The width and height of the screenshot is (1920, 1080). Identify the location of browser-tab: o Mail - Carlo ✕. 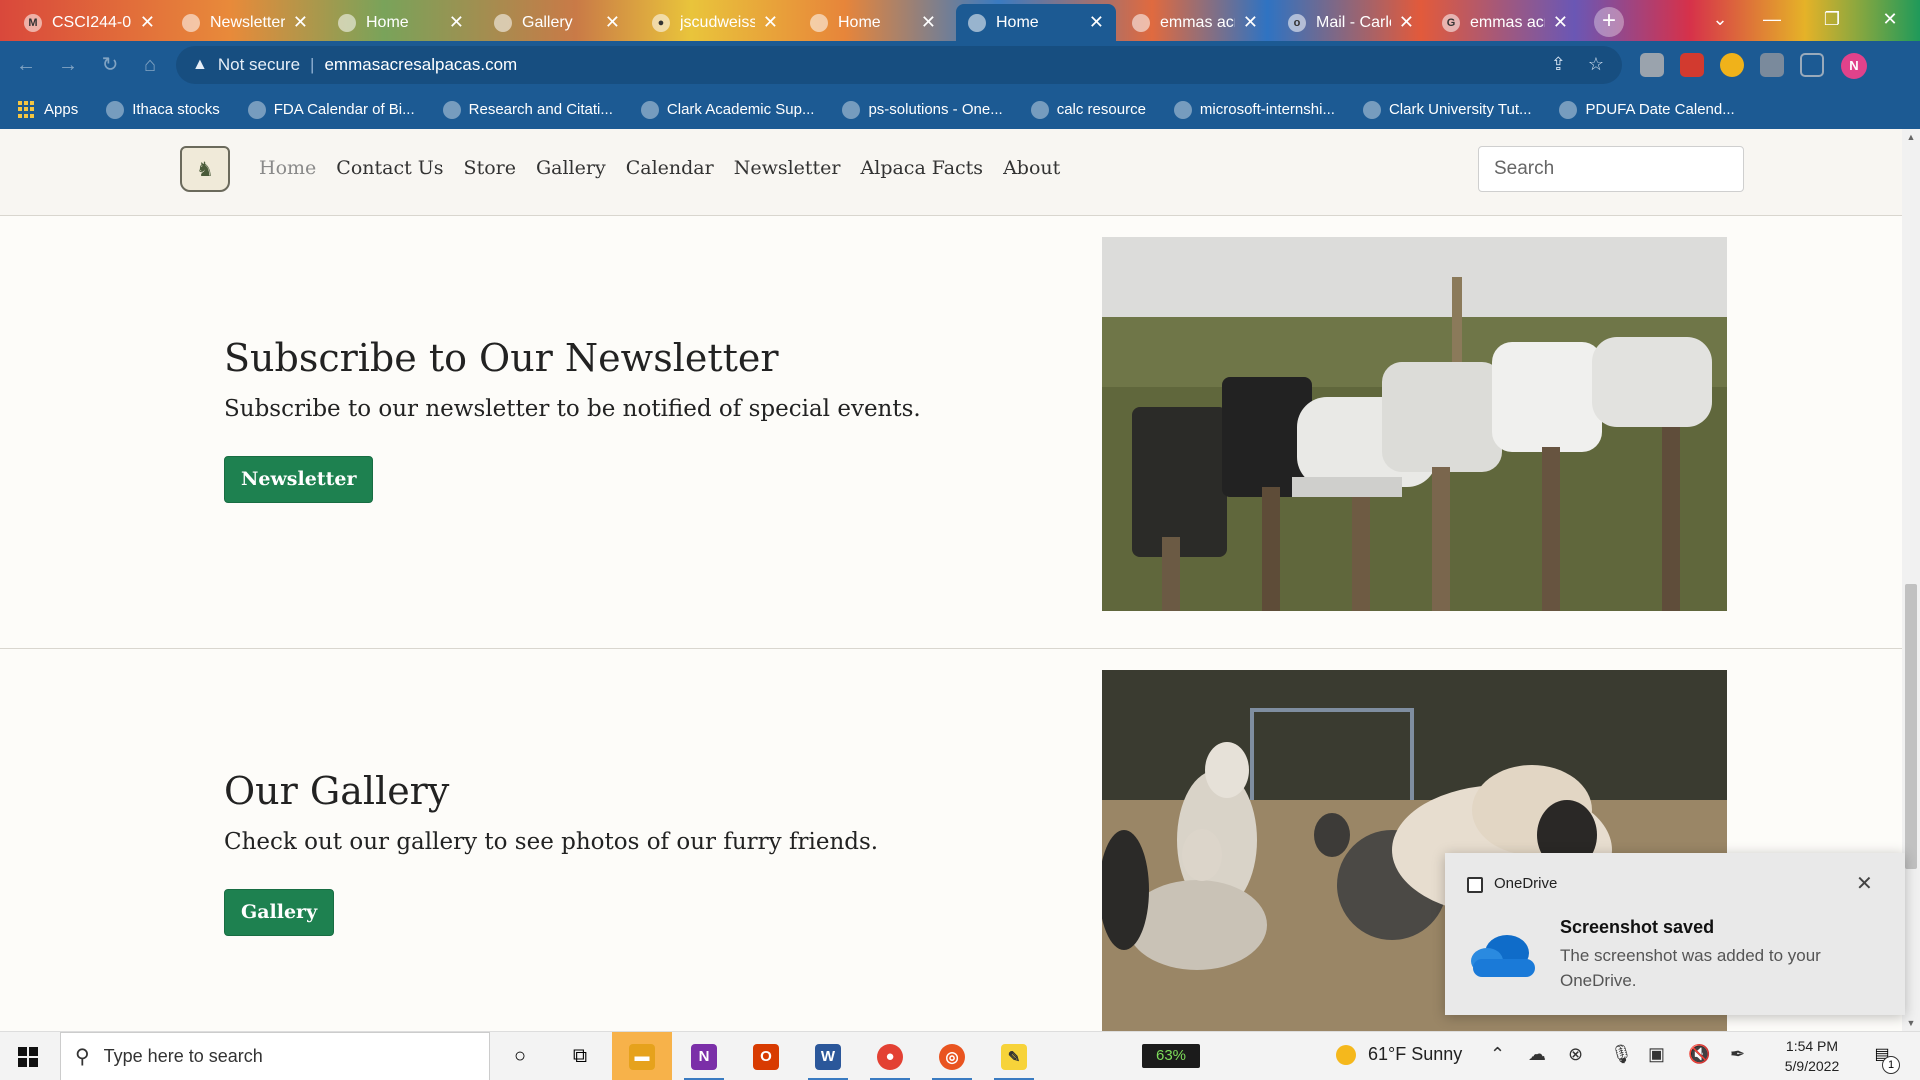
(1351, 22).